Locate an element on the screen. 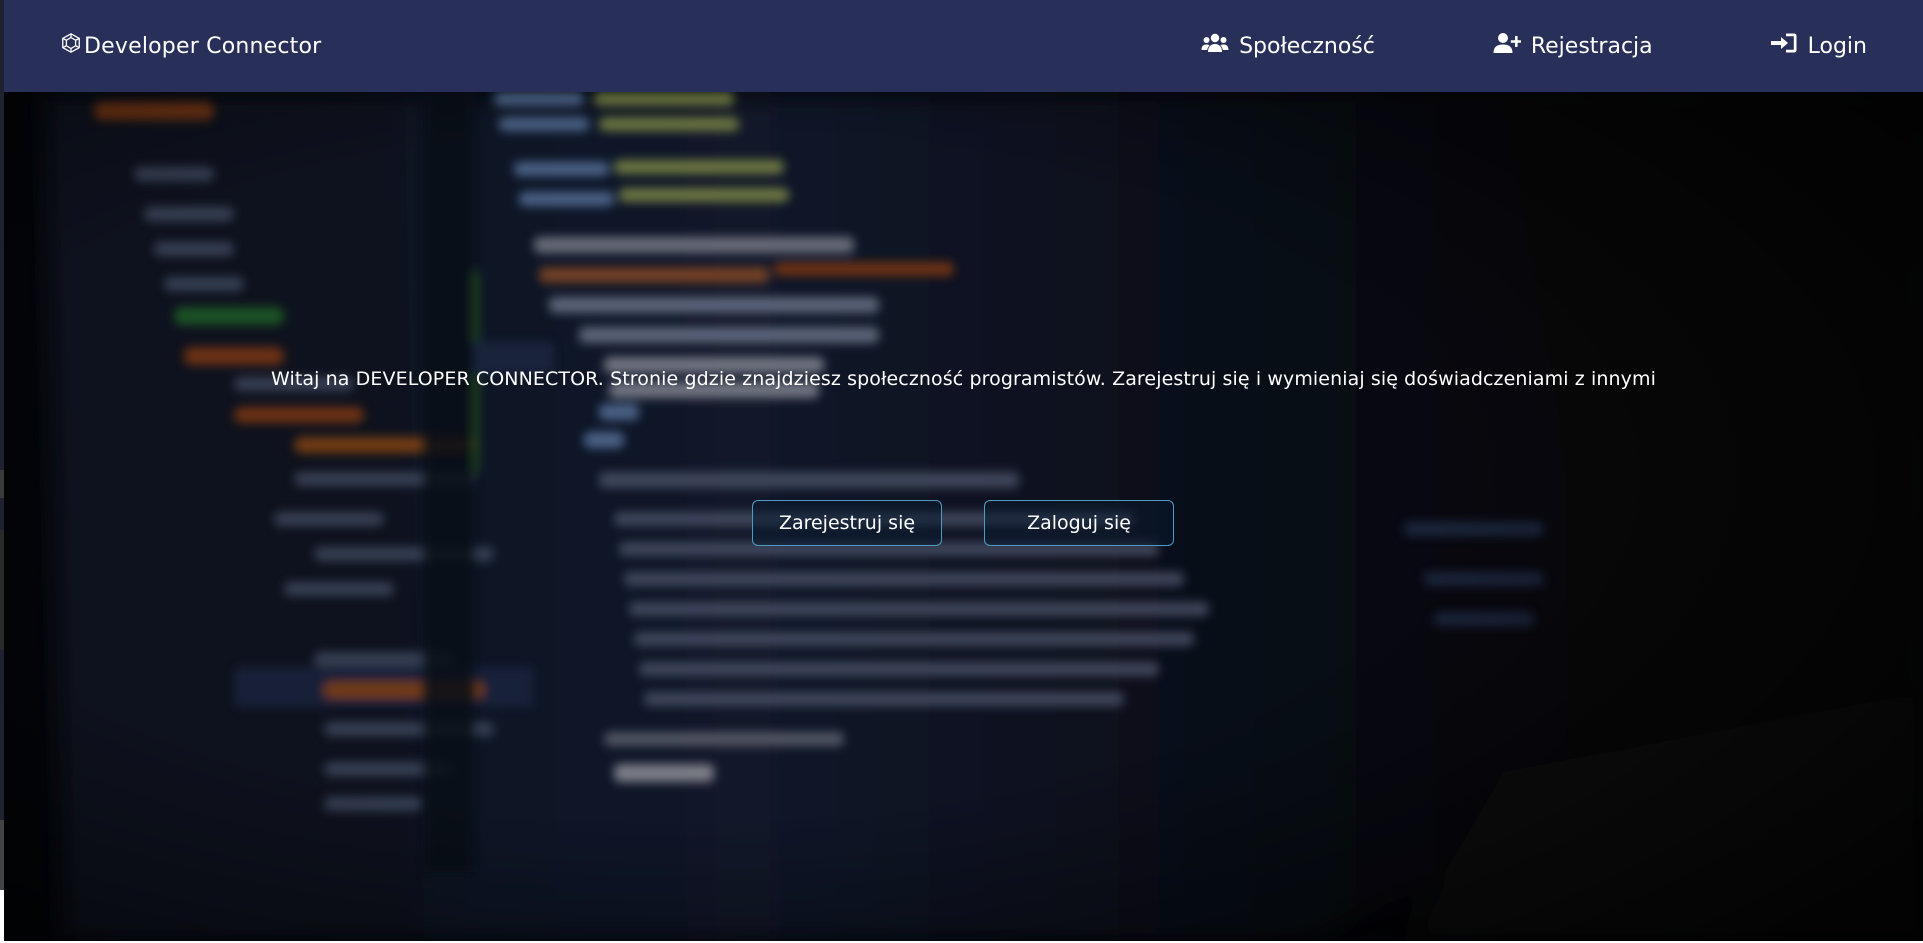 This screenshot has width=1923, height=943. brand-label: Developer Connector is located at coordinates (203, 46).